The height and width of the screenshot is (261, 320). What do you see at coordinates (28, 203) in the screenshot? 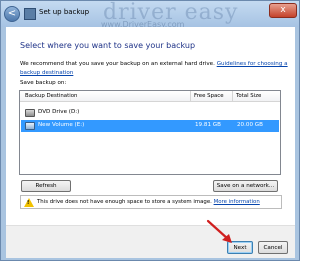
I see `warning-exclamation-icon: !` at bounding box center [28, 203].